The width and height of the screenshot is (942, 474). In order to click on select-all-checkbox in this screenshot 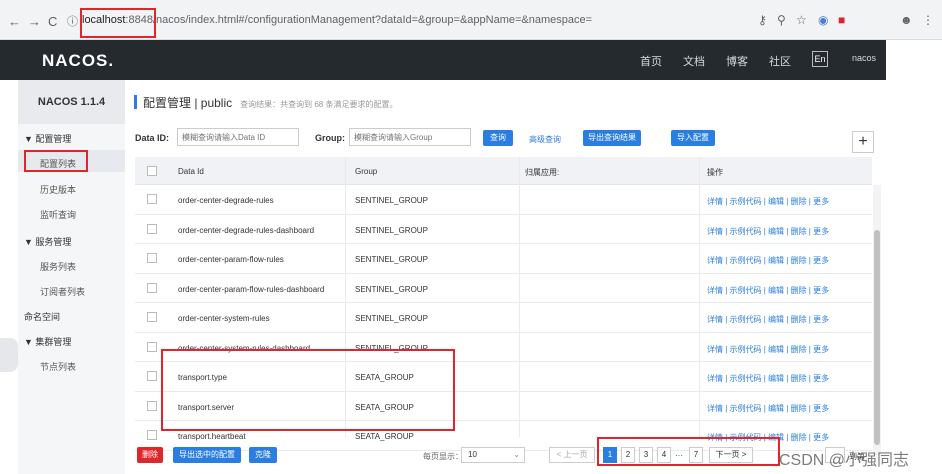, I will do `click(152, 171)`.